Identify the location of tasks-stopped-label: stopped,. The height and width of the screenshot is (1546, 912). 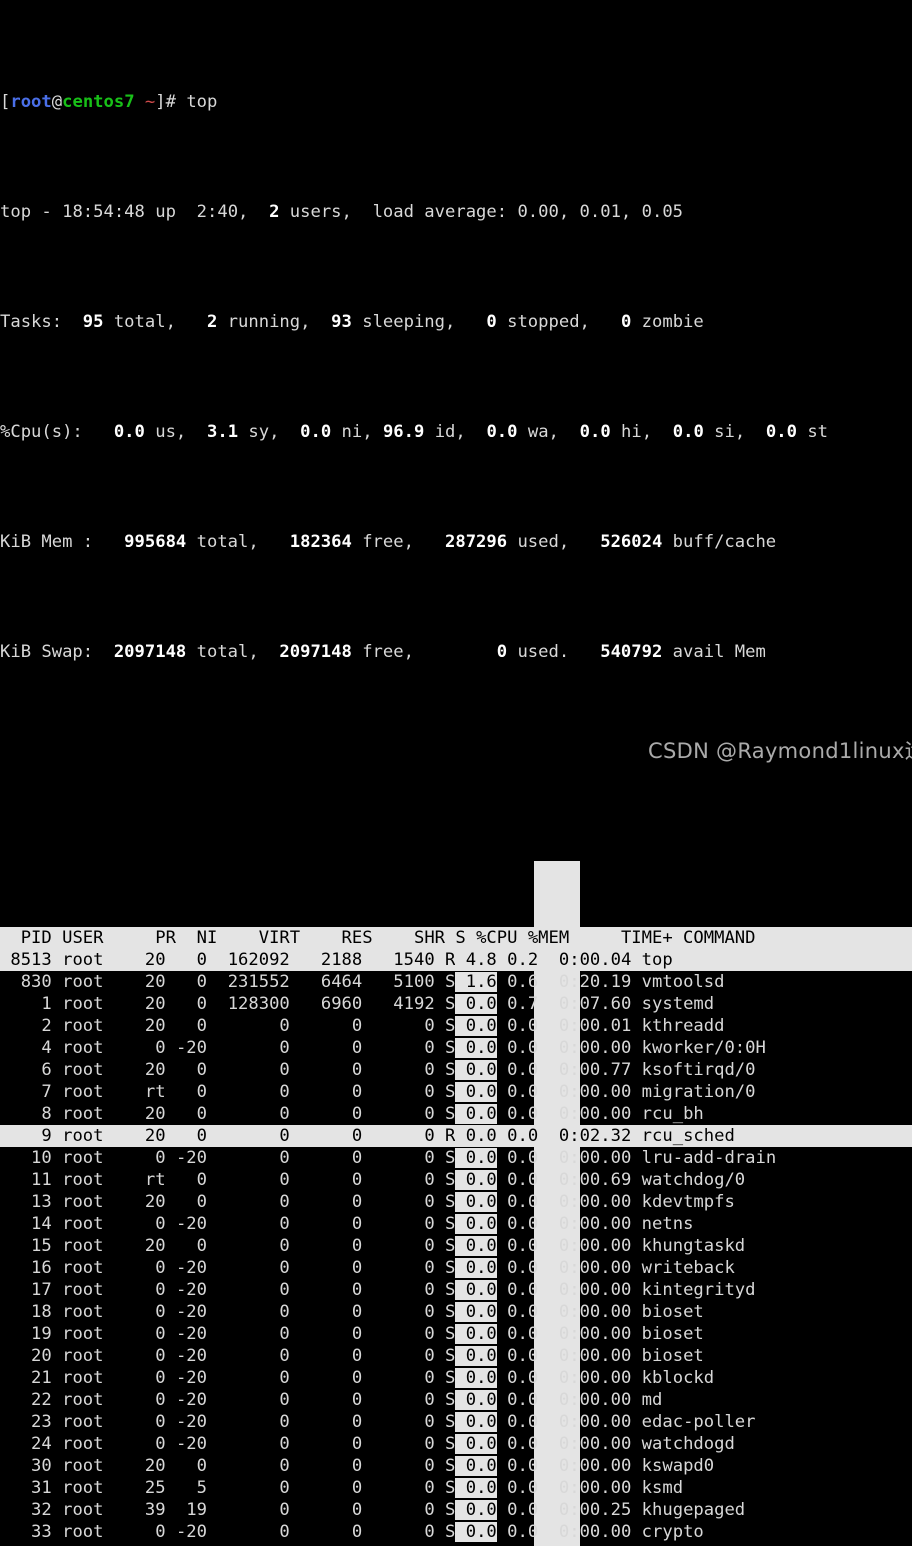
(543, 322).